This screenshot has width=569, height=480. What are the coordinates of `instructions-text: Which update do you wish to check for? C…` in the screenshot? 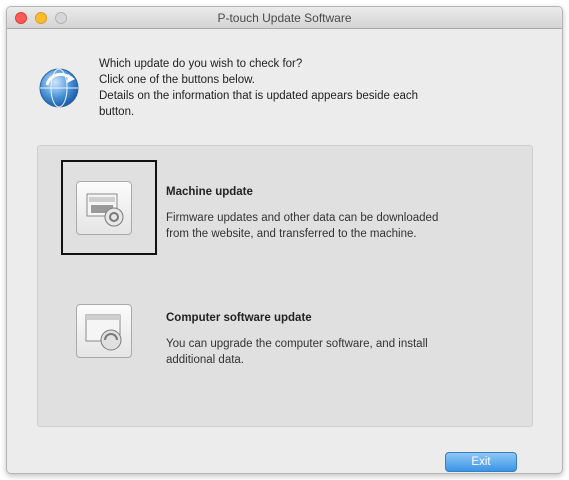 It's located at (314, 88).